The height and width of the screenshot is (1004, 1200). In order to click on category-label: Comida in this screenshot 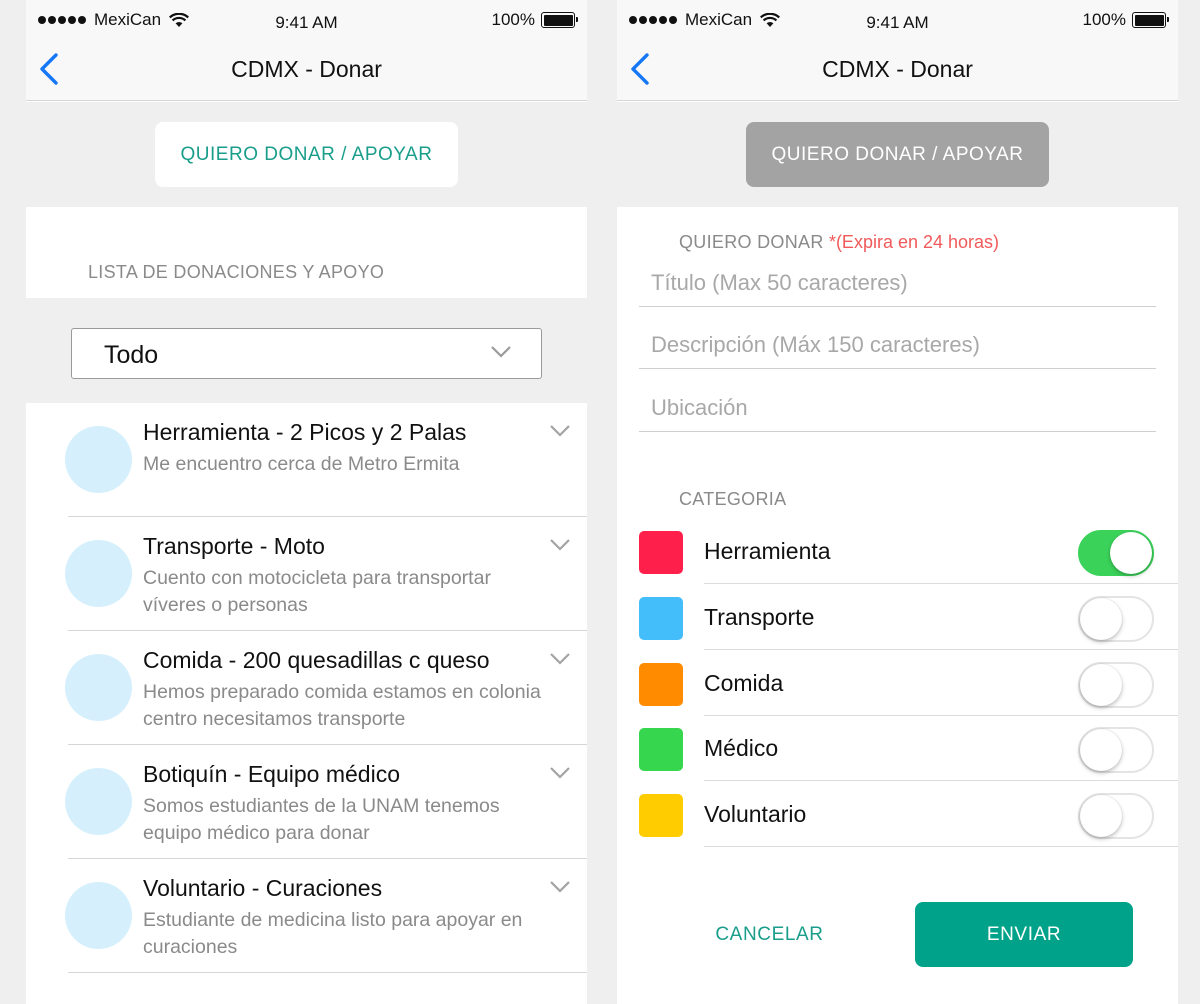, I will do `click(744, 683)`.